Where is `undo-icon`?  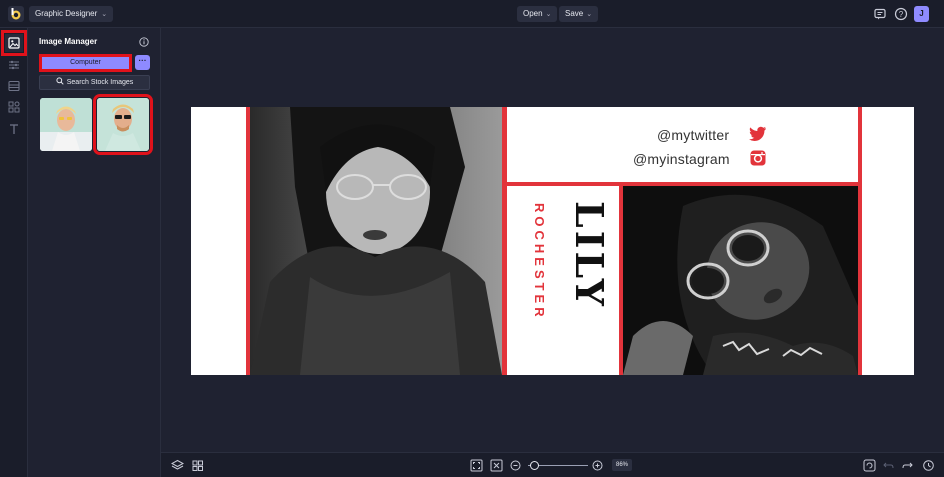 undo-icon is located at coordinates (888, 465).